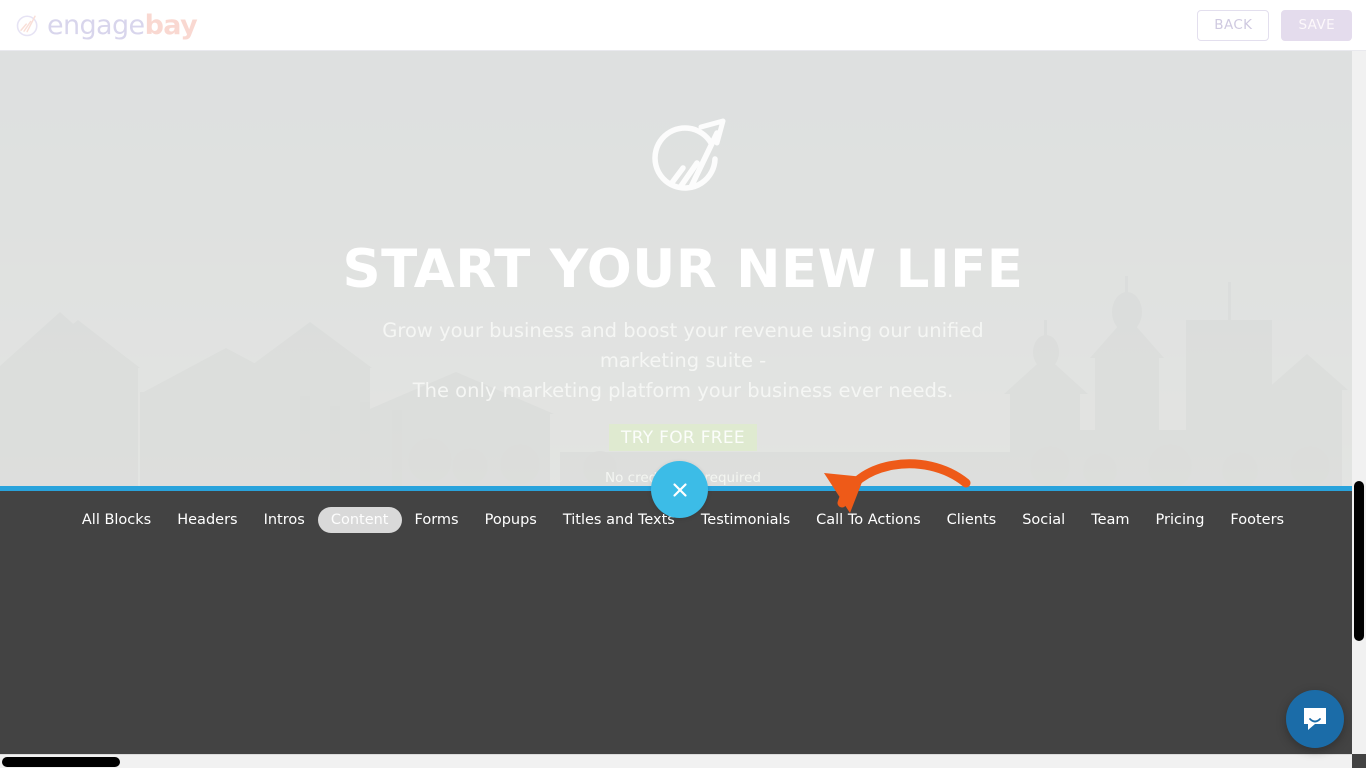 This screenshot has width=1366, height=768. I want to click on try-for-free-button: TRY FOR FREE, so click(683, 437).